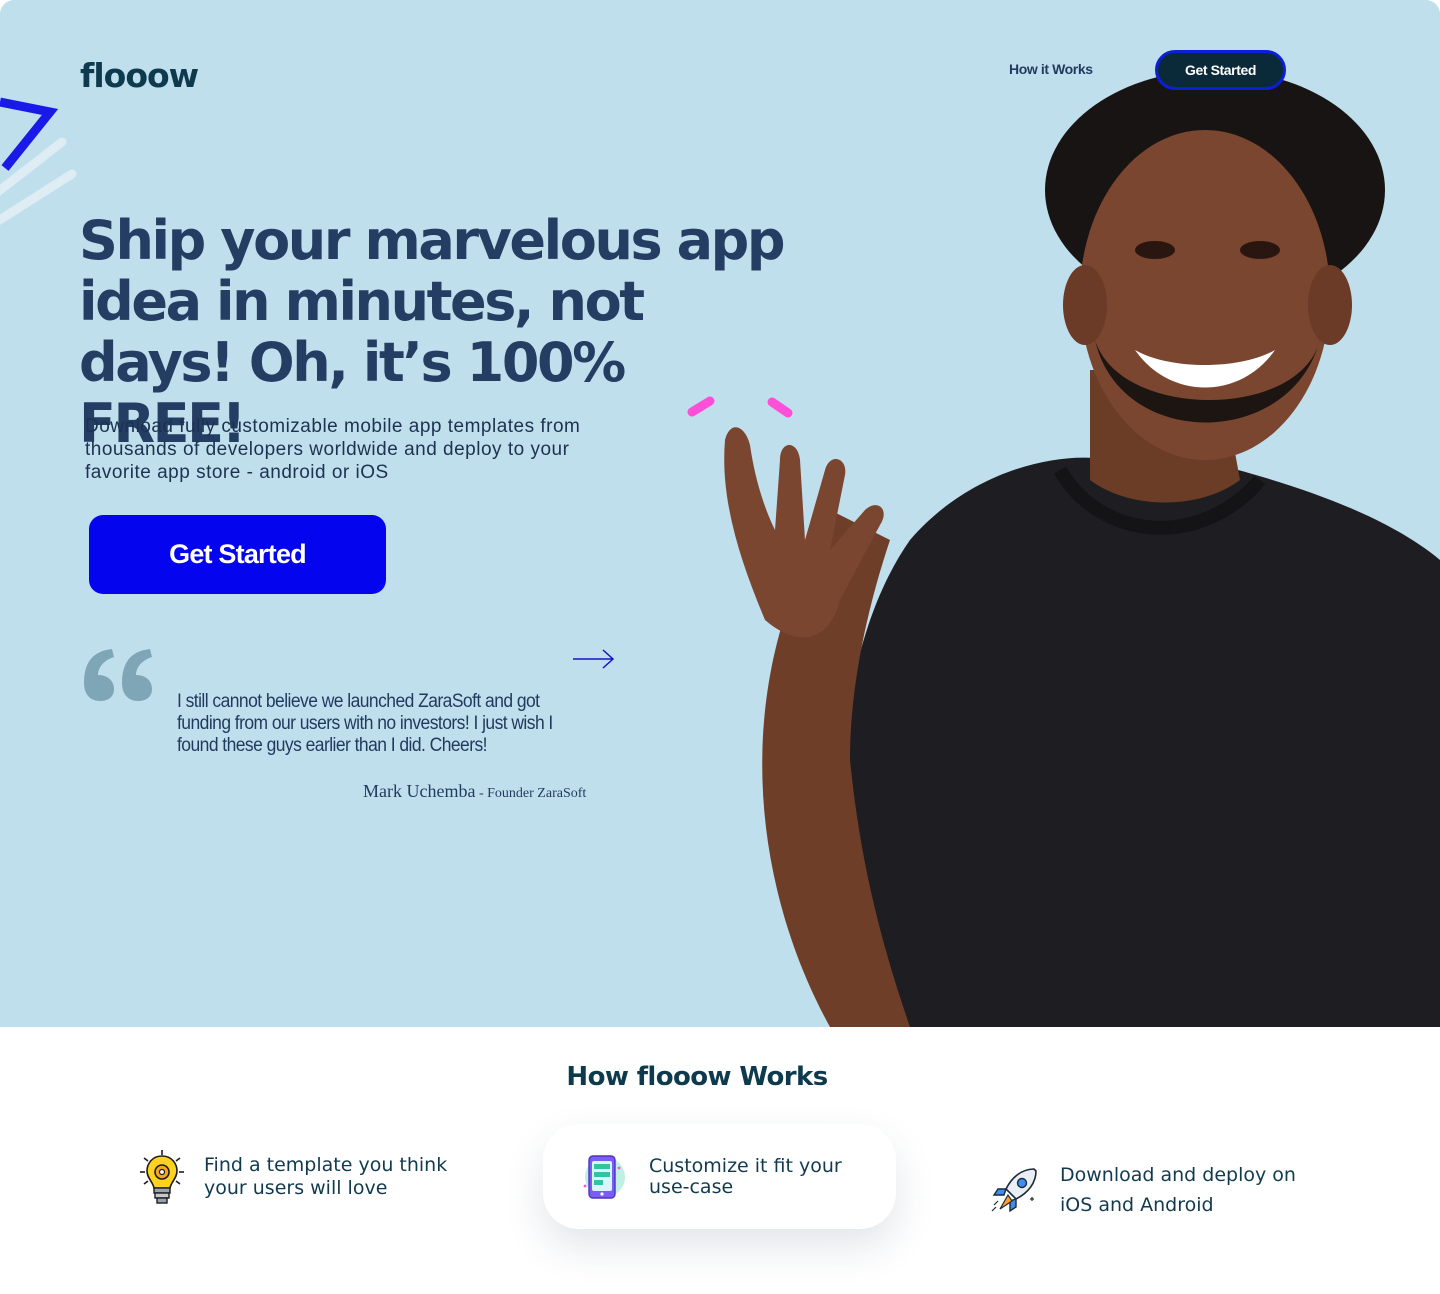 This screenshot has width=1440, height=1294. I want to click on decorative-chevron-lines, so click(38, 161).